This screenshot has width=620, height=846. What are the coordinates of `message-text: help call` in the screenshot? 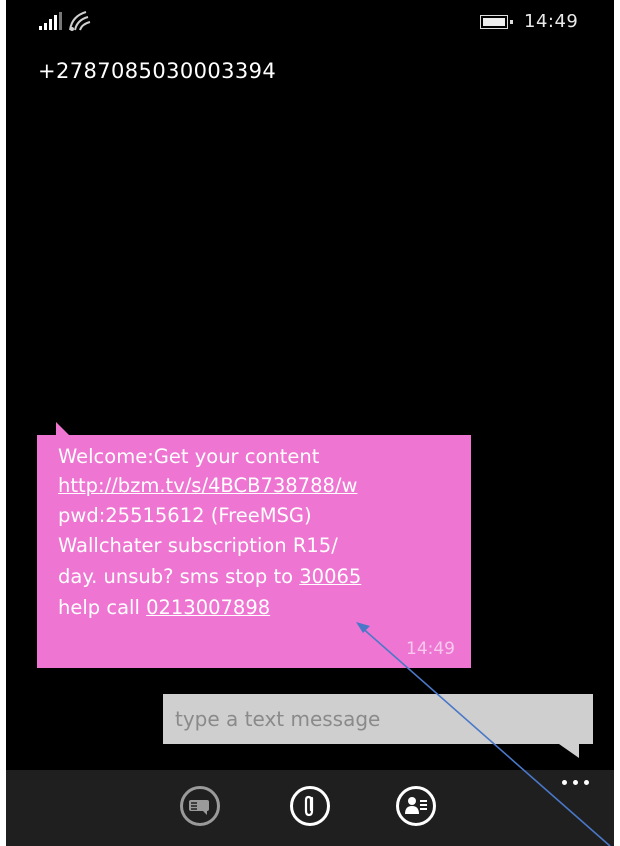 It's located at (102, 607).